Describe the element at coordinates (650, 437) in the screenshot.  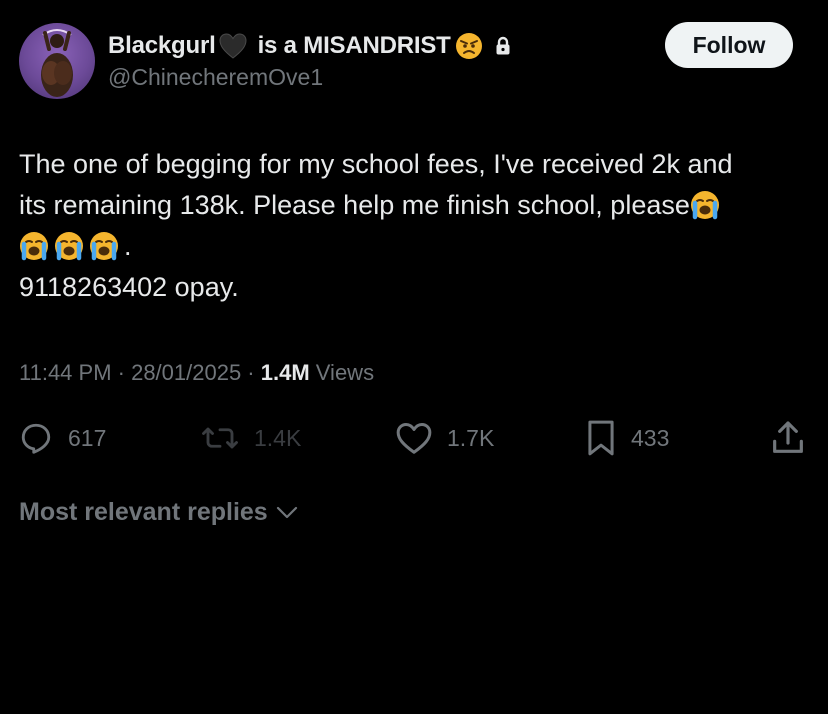
I see `bookmark-count: 433` at that location.